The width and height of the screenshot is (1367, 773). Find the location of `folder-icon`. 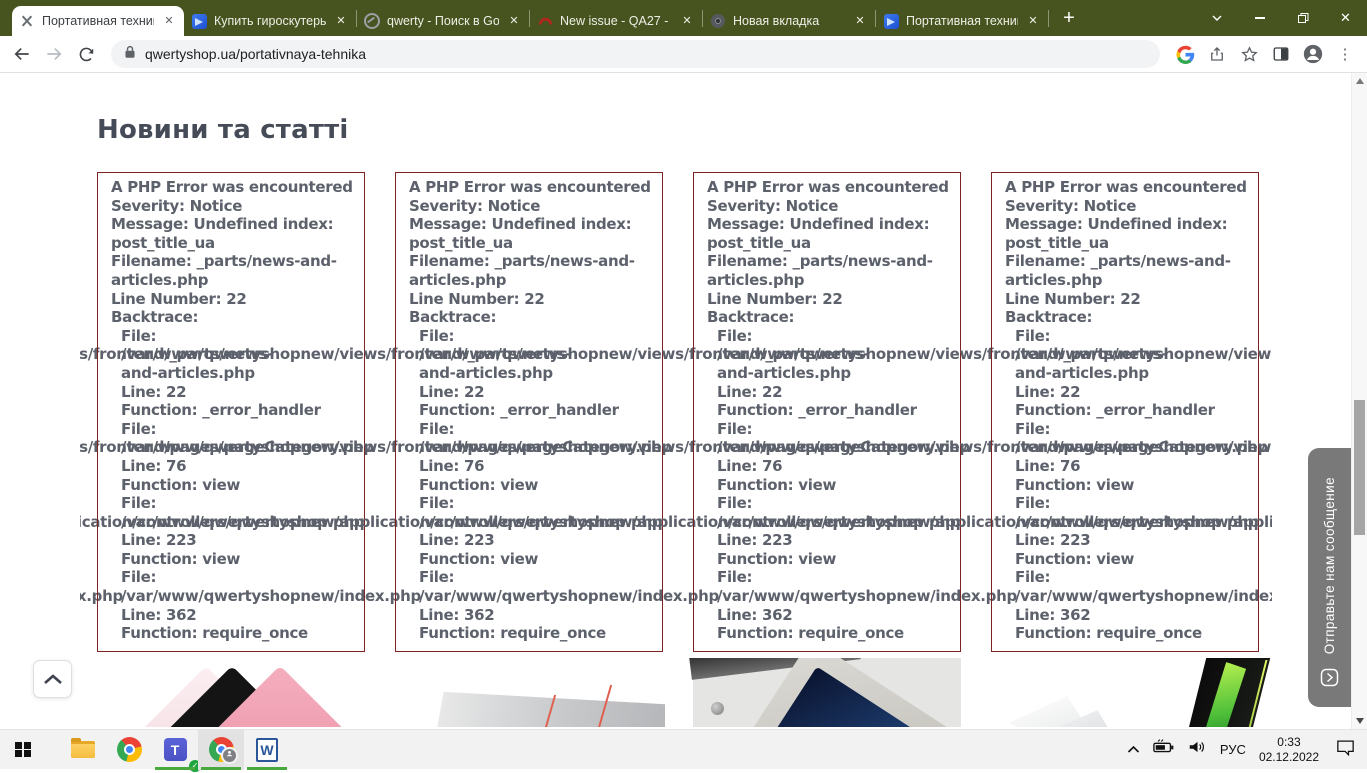

folder-icon is located at coordinates (83, 748).